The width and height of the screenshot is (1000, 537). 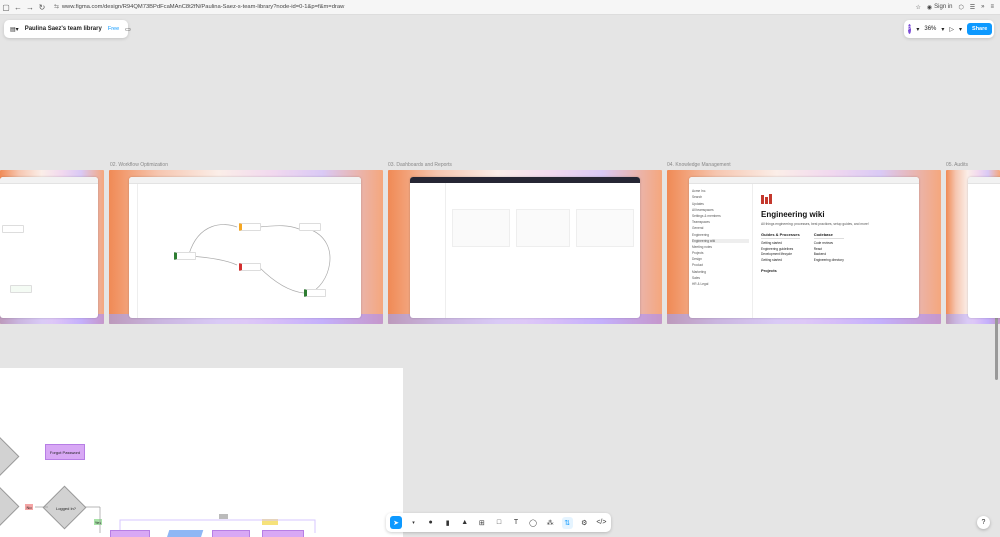 I want to click on bottom-toolbar: ➤ ▾ ● ▮ ▲ ⊞ □ T ◯ ⁂ ⇅ ⚙ </>, so click(x=498, y=522).